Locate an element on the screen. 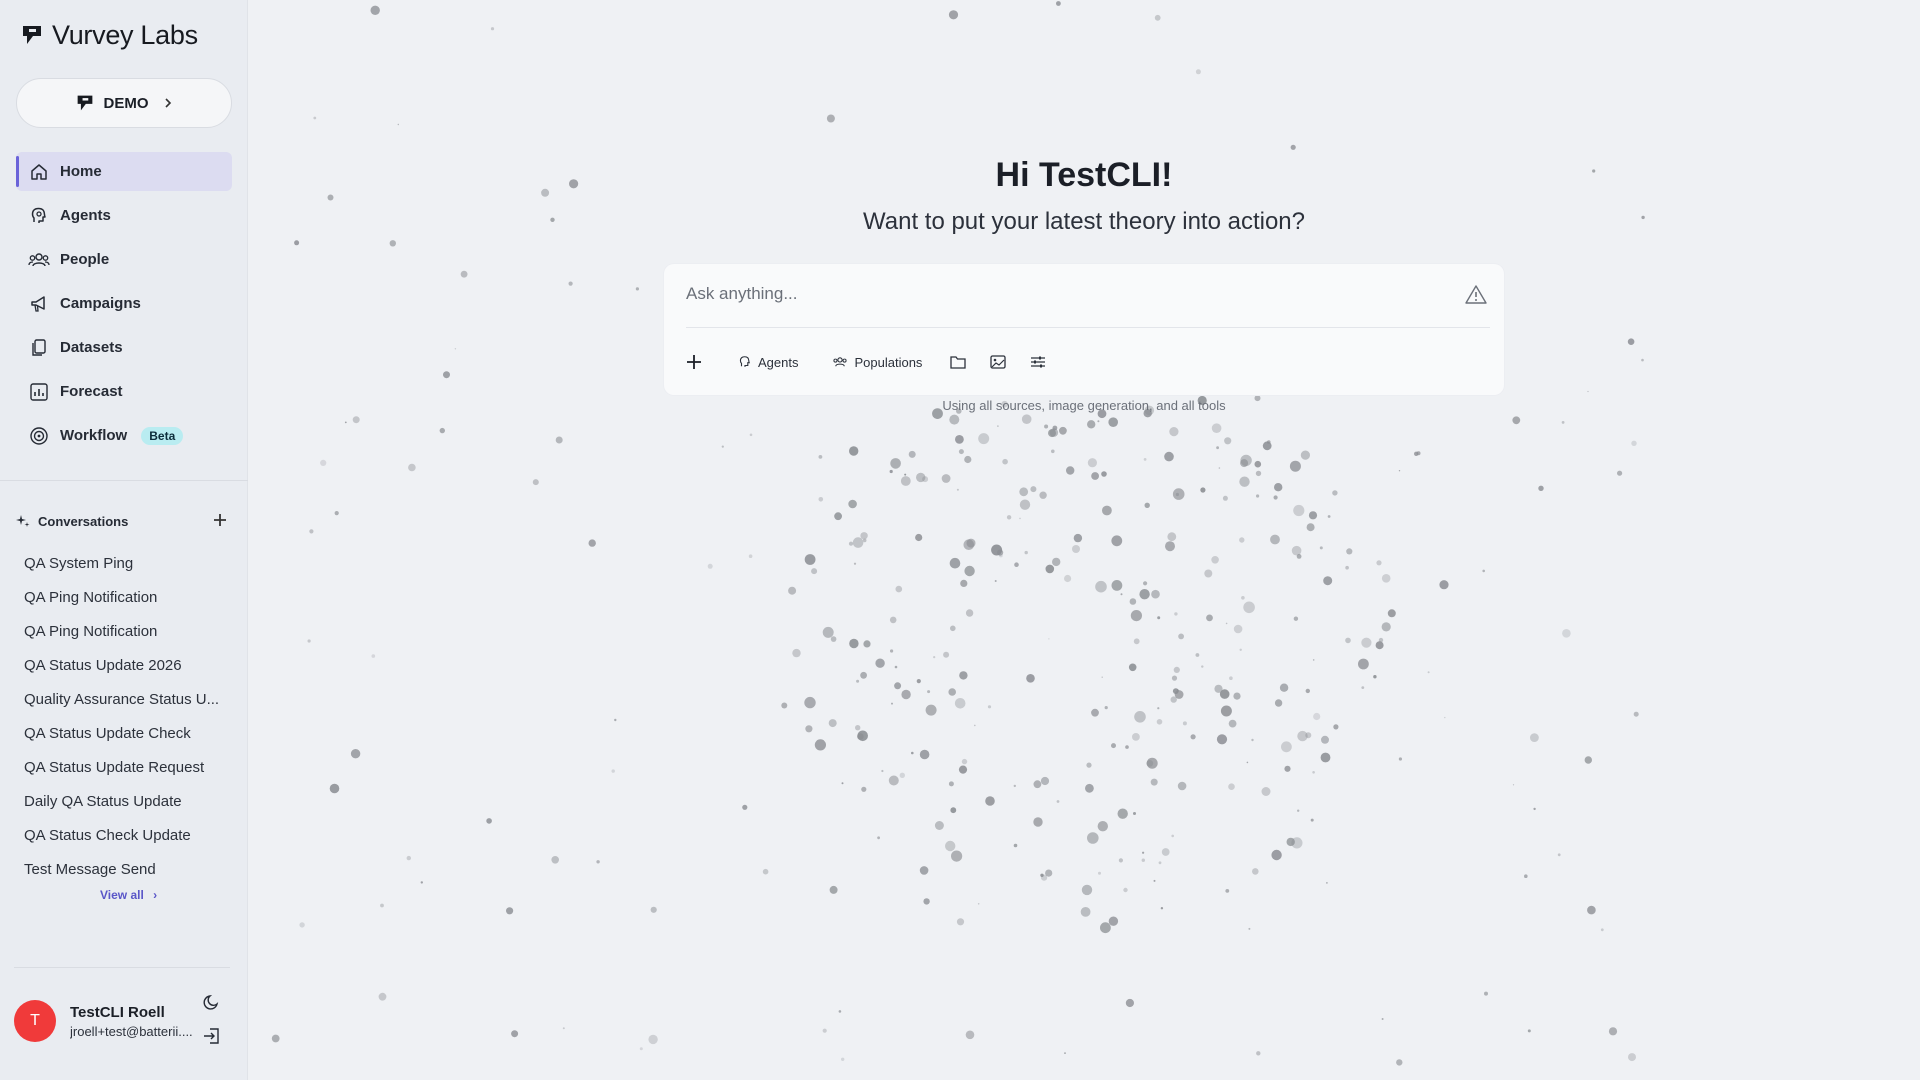 The width and height of the screenshot is (1920, 1080). plus-icon is located at coordinates (220, 520).